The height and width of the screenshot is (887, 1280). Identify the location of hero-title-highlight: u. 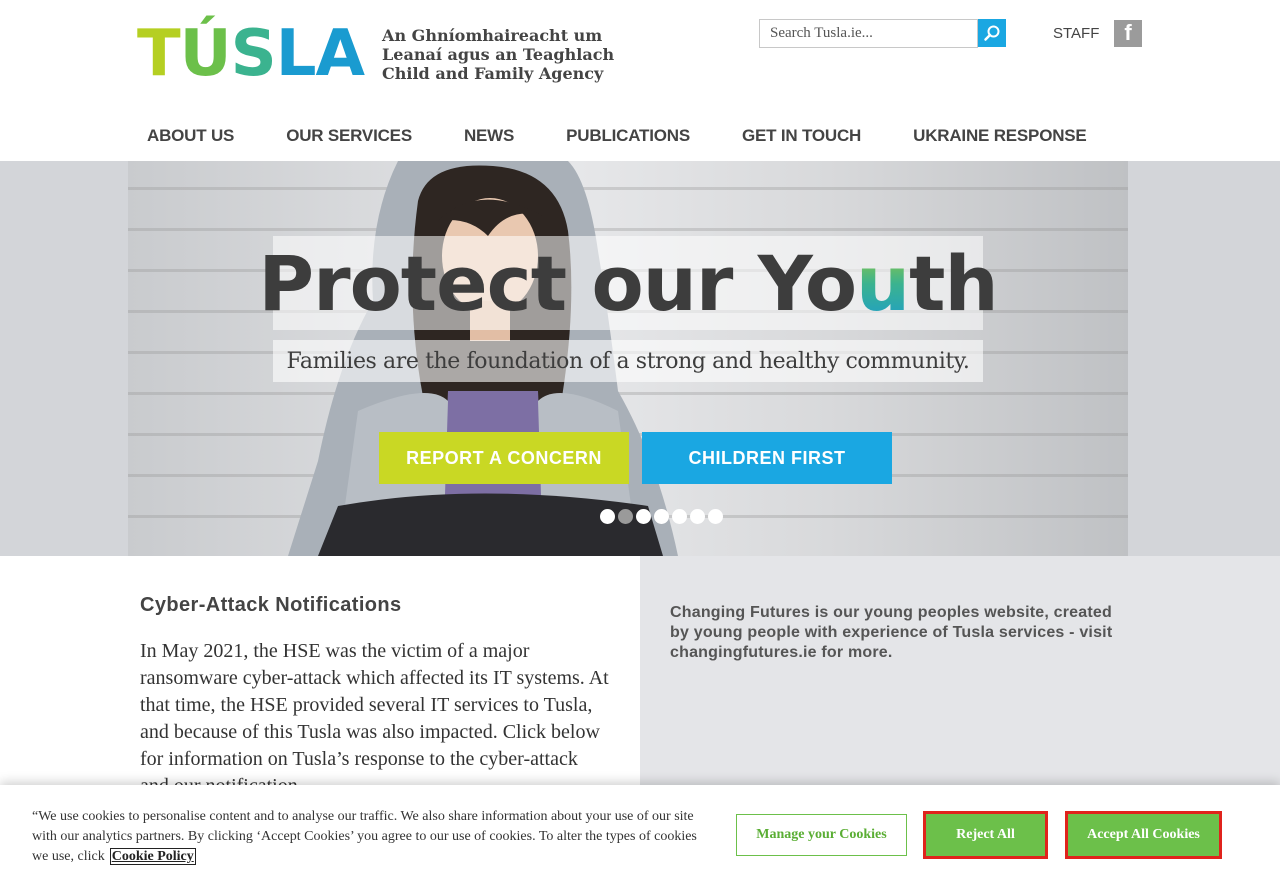
(883, 283).